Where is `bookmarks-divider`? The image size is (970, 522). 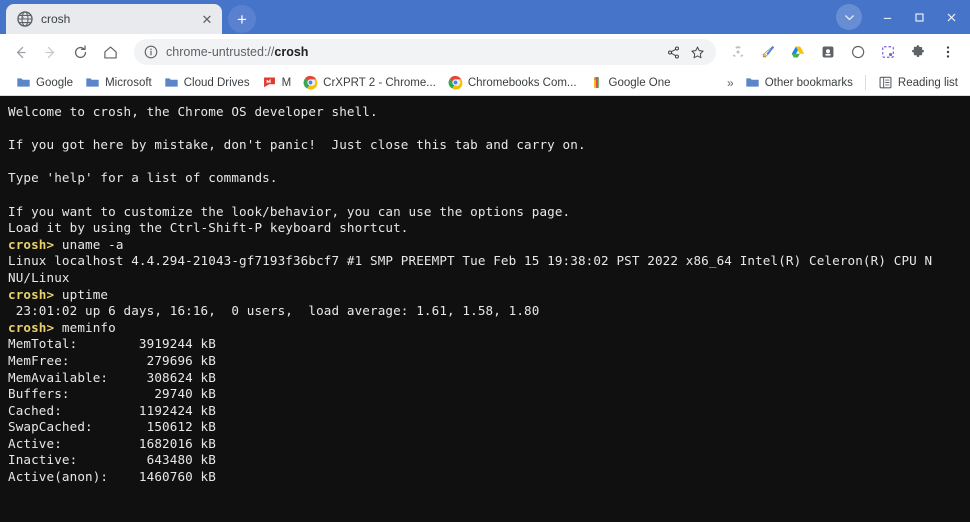 bookmarks-divider is located at coordinates (865, 82).